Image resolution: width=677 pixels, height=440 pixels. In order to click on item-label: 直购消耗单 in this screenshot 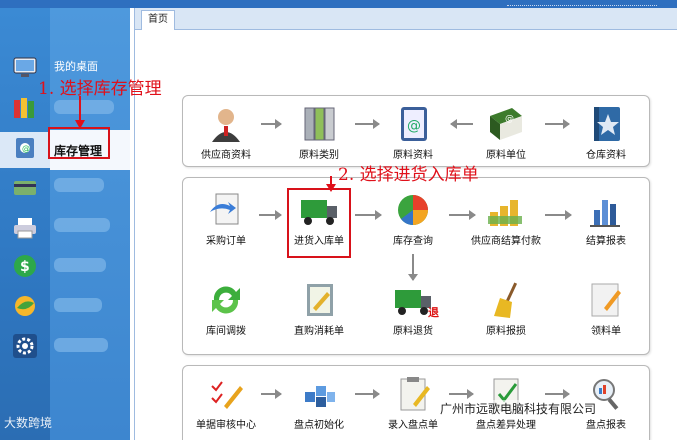, I will do `click(319, 331)`.